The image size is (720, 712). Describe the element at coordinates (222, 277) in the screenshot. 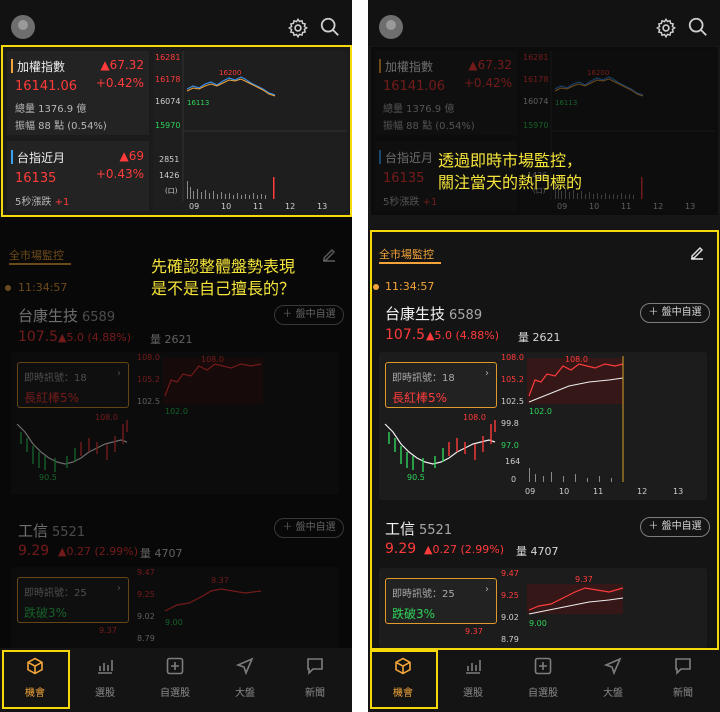

I see `annotation-left: 先確認整體盤勢表現 是不是自己擅長的？` at that location.